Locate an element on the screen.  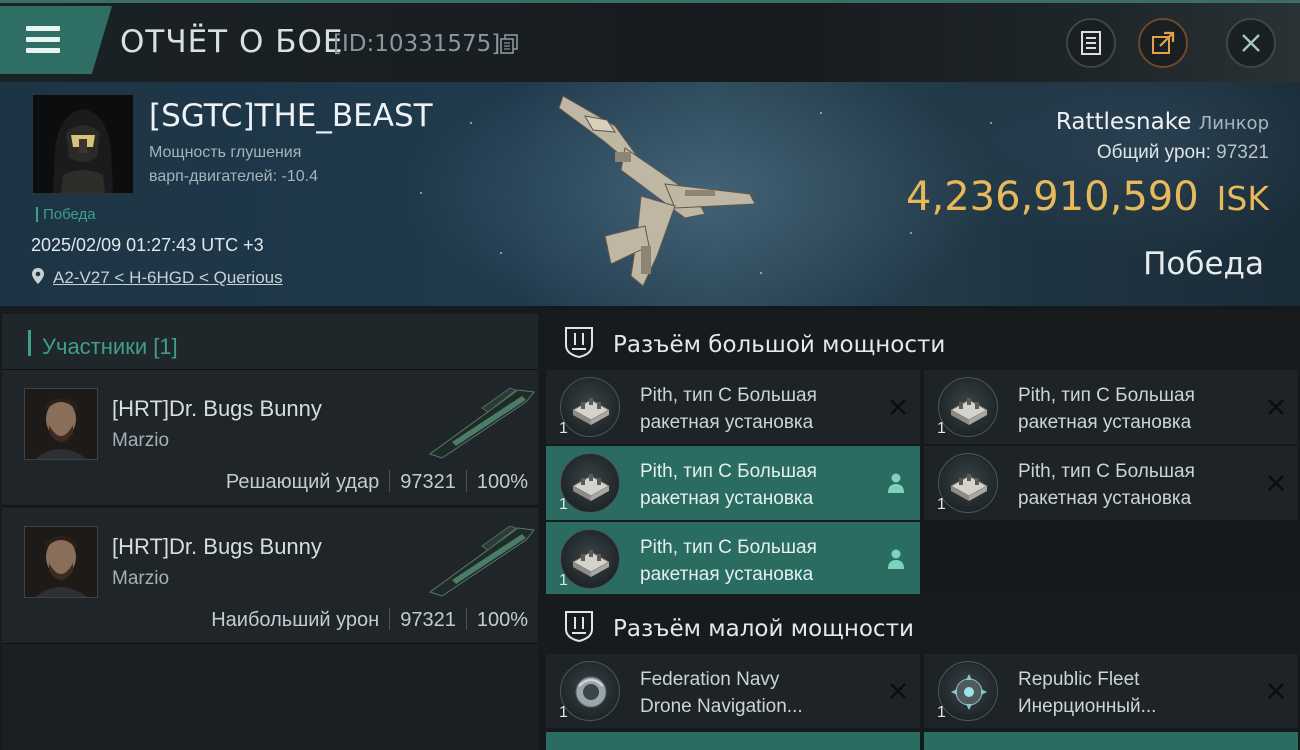
share-button is located at coordinates (1163, 43).